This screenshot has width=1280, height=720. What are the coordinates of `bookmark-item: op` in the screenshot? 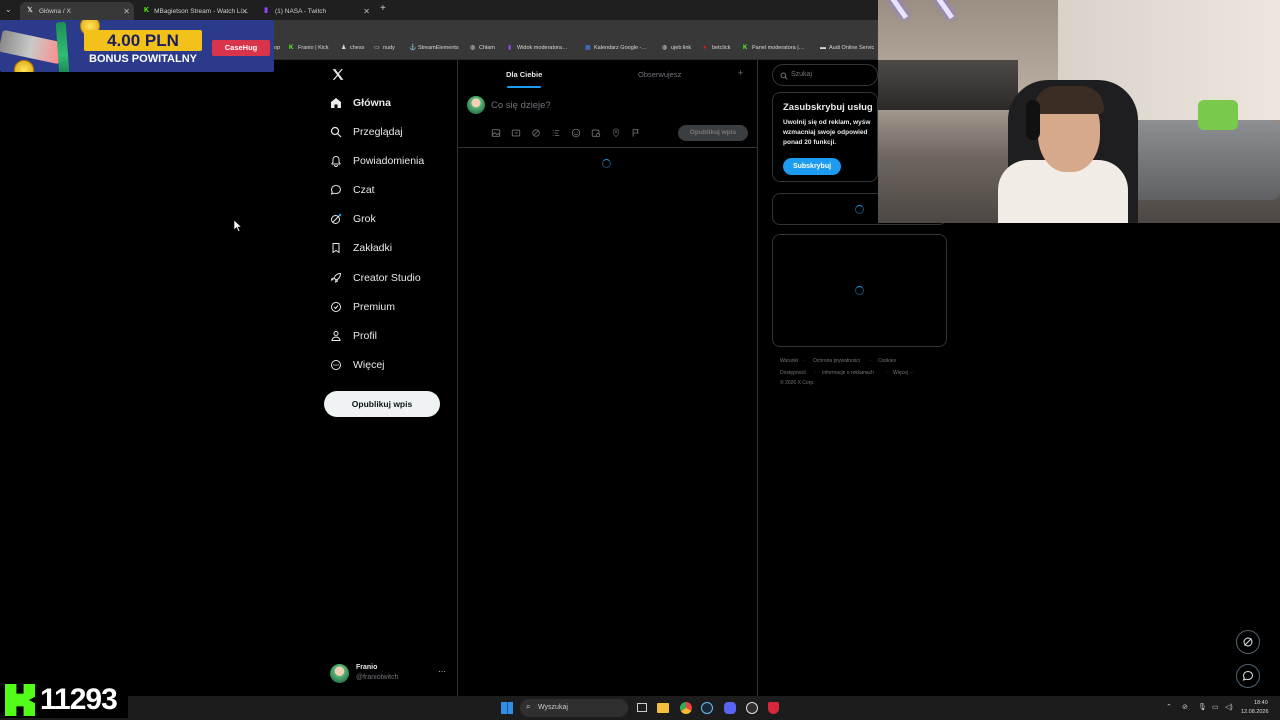 It's located at (277, 48).